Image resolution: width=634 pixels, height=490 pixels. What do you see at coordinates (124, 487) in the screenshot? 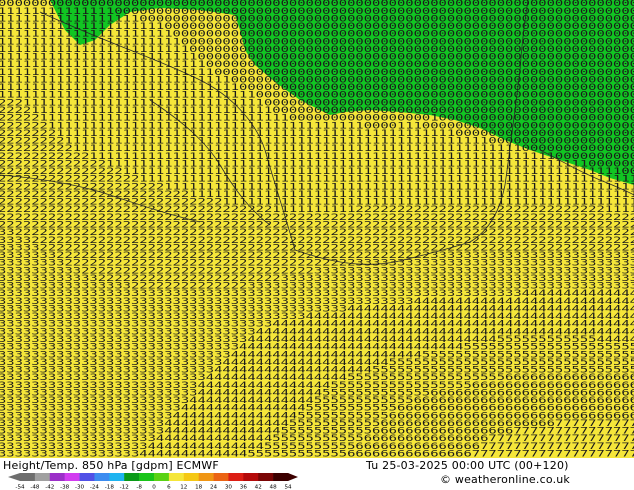
I see `colorbar-tick-label: -12` at bounding box center [124, 487].